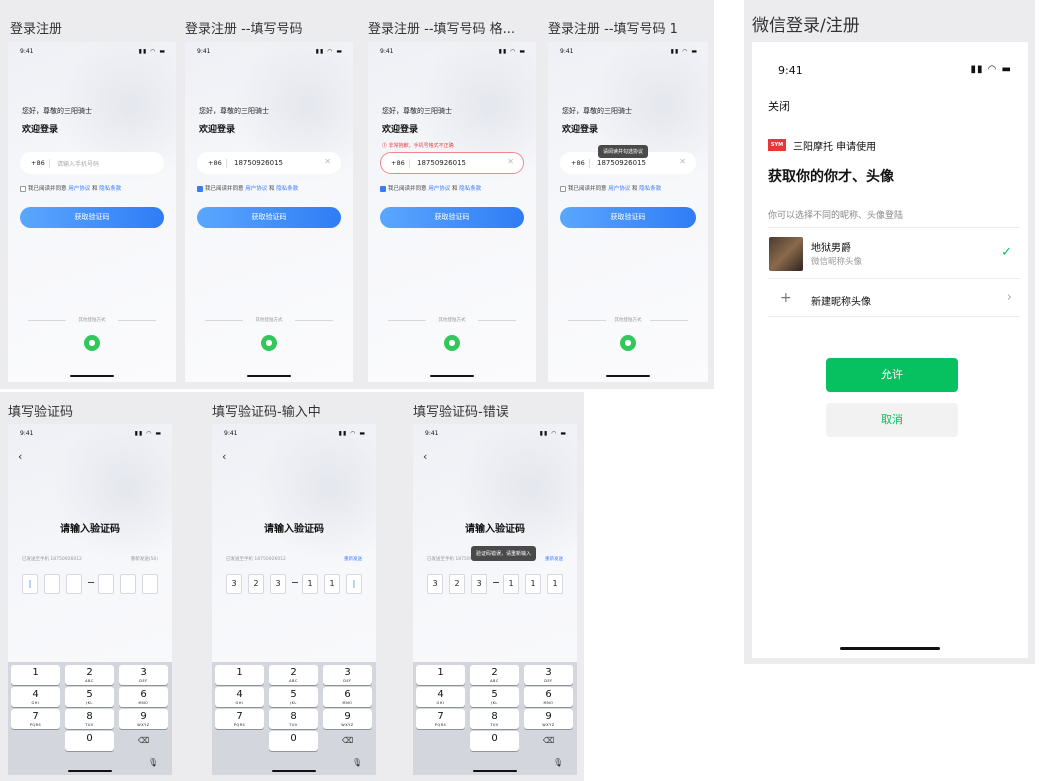 Image resolution: width=1039 pixels, height=781 pixels. I want to click on allow-button: 允许, so click(892, 375).